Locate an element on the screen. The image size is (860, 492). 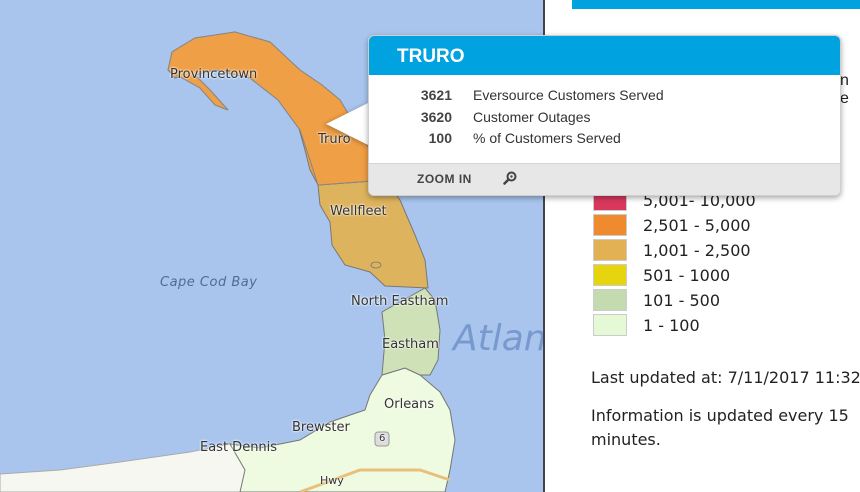
stat-label: % of Customers Served is located at coordinates (547, 138).